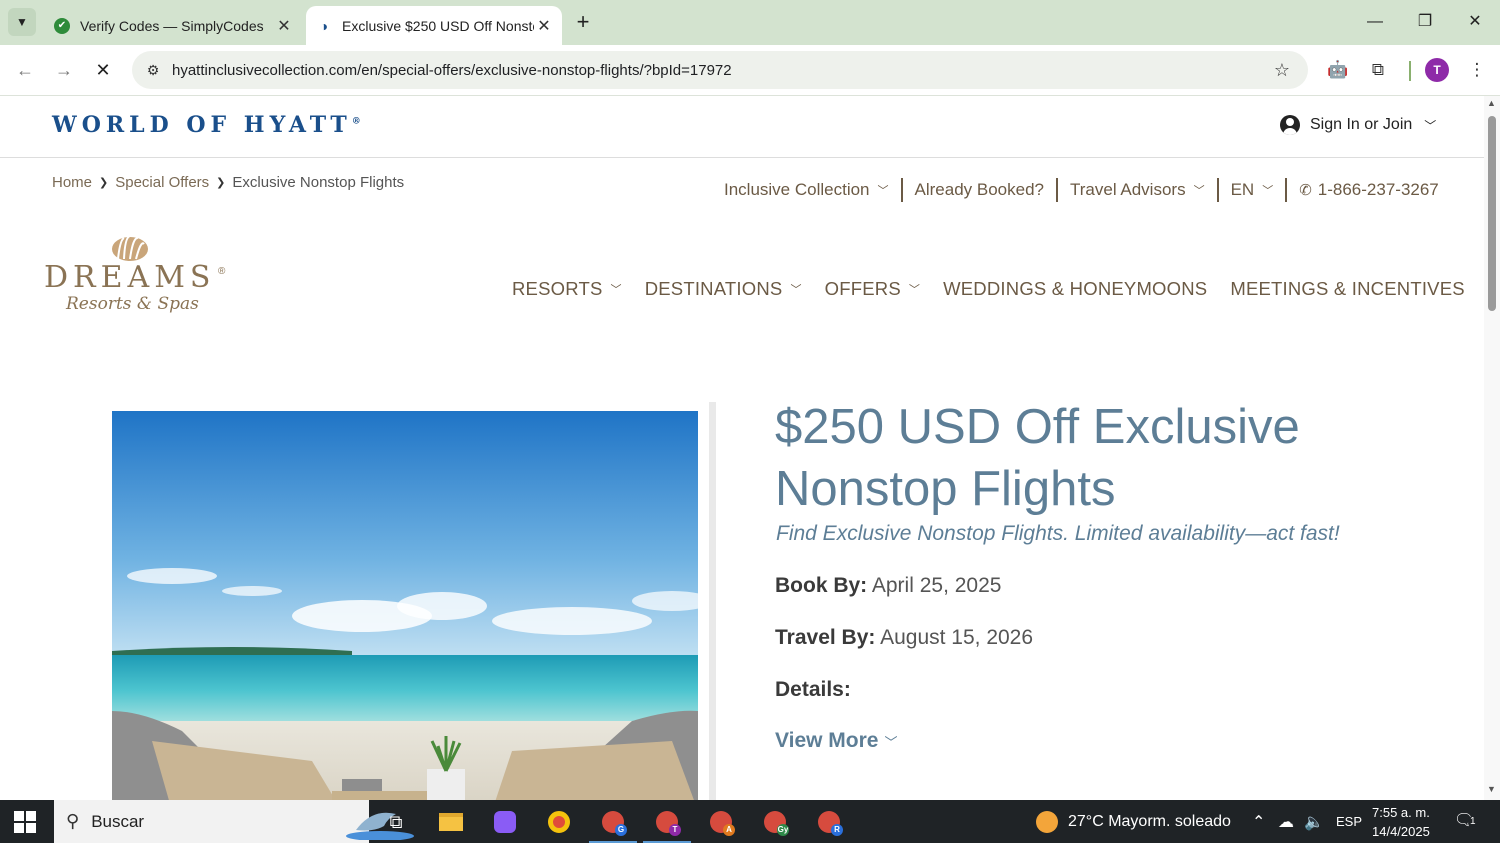 The width and height of the screenshot is (1500, 843). What do you see at coordinates (862, 288) in the screenshot?
I see `nav-offers-label: OFFERS` at bounding box center [862, 288].